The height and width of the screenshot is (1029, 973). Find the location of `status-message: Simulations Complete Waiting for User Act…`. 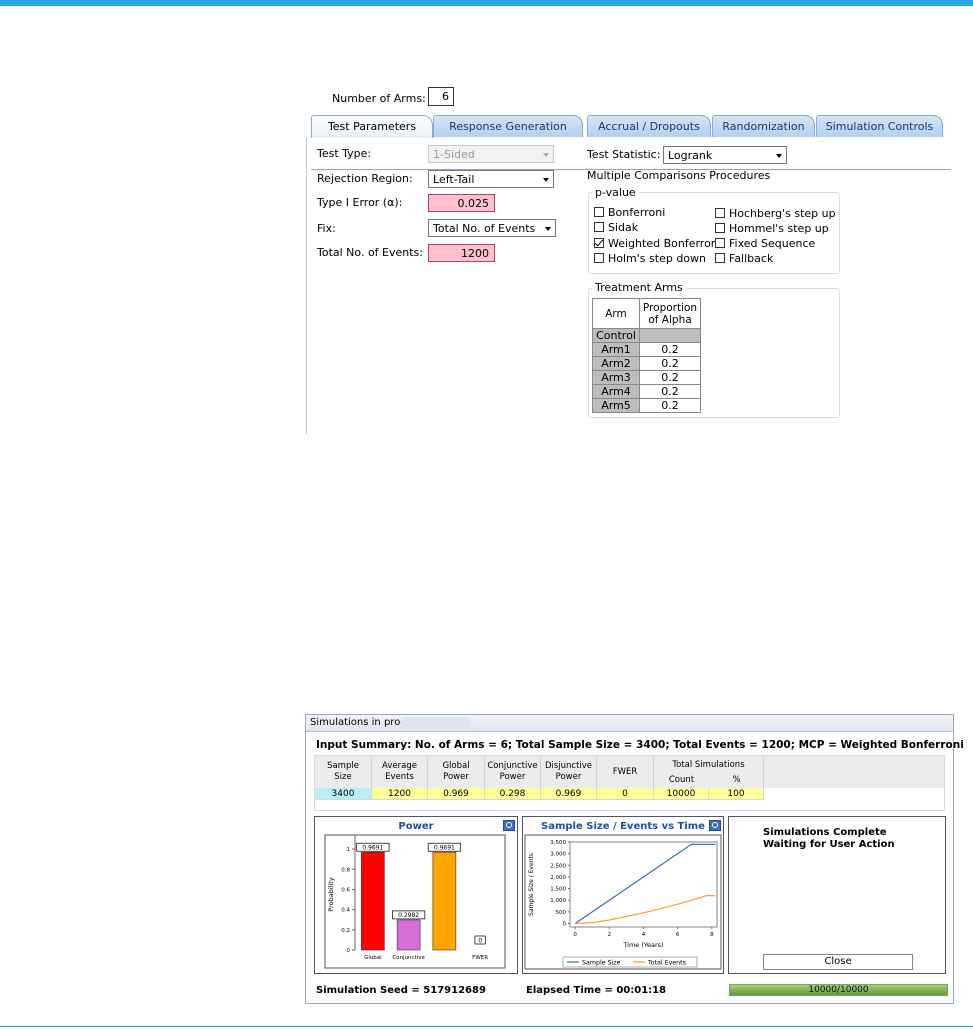

status-message: Simulations Complete Waiting for User Act… is located at coordinates (829, 839).